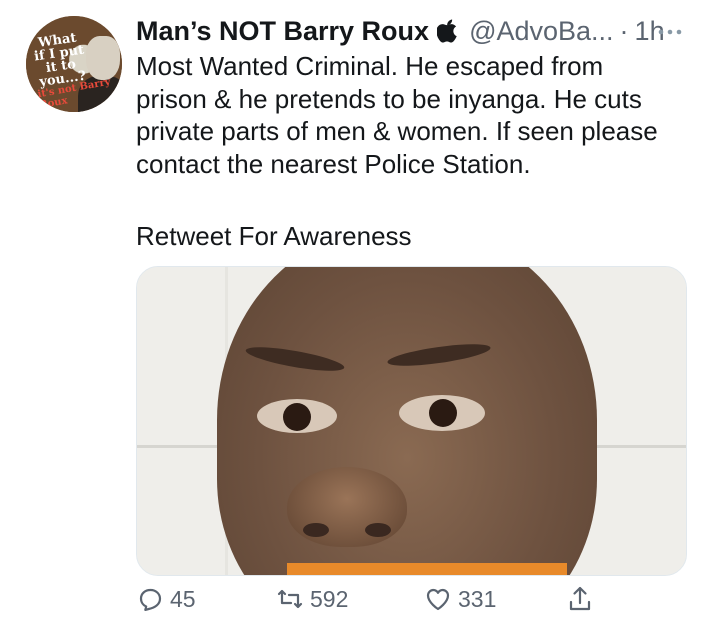 The width and height of the screenshot is (720, 632). I want to click on avatar-face, so click(103, 58).